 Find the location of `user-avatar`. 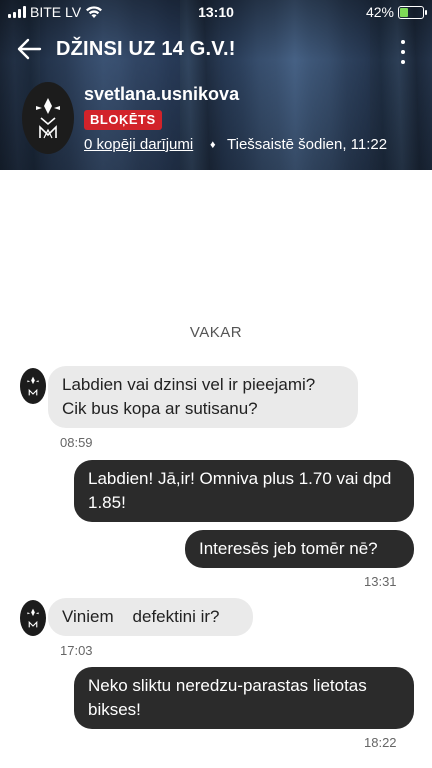

user-avatar is located at coordinates (48, 118).